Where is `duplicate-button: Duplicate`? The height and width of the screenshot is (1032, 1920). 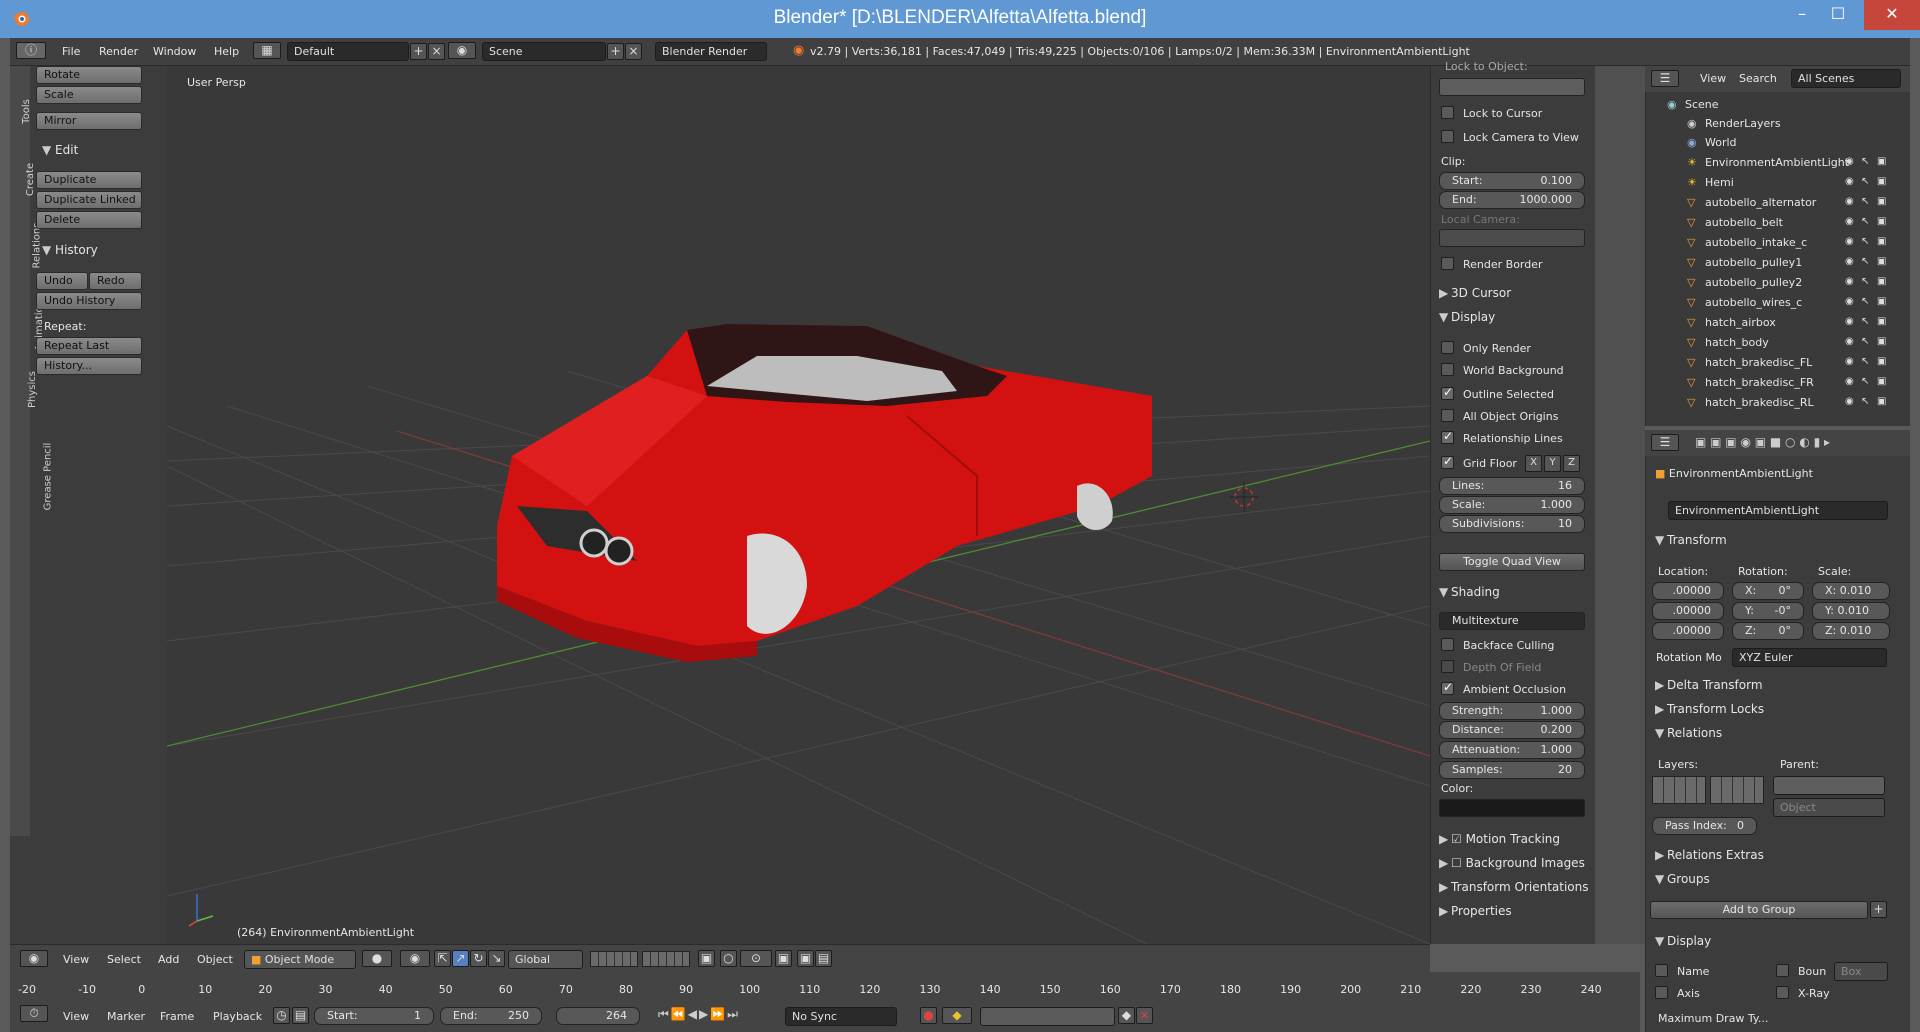 duplicate-button: Duplicate is located at coordinates (89, 180).